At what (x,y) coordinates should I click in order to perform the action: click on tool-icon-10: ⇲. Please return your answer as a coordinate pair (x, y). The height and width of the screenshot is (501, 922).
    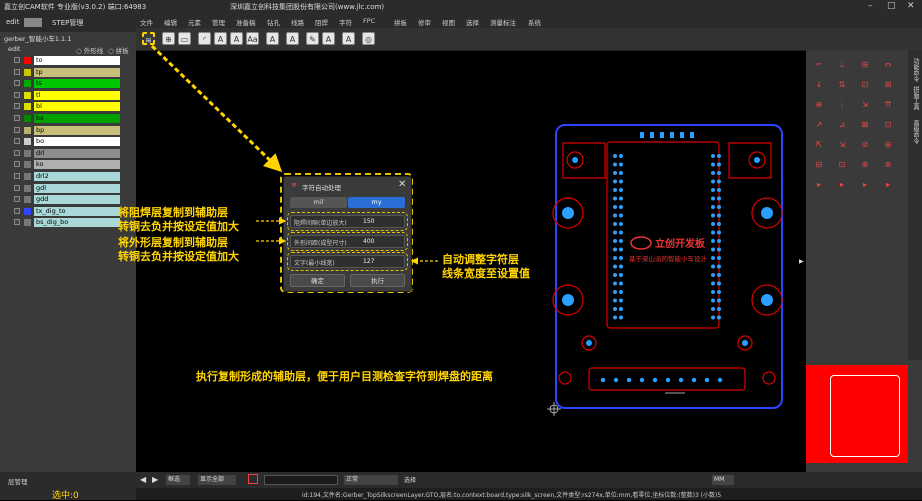
    Looking at the image, I should click on (865, 105).